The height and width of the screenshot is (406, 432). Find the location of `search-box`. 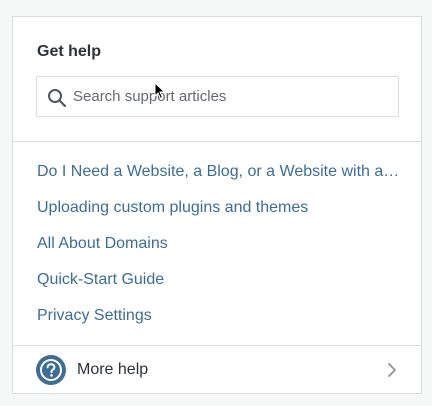

search-box is located at coordinates (217, 96).